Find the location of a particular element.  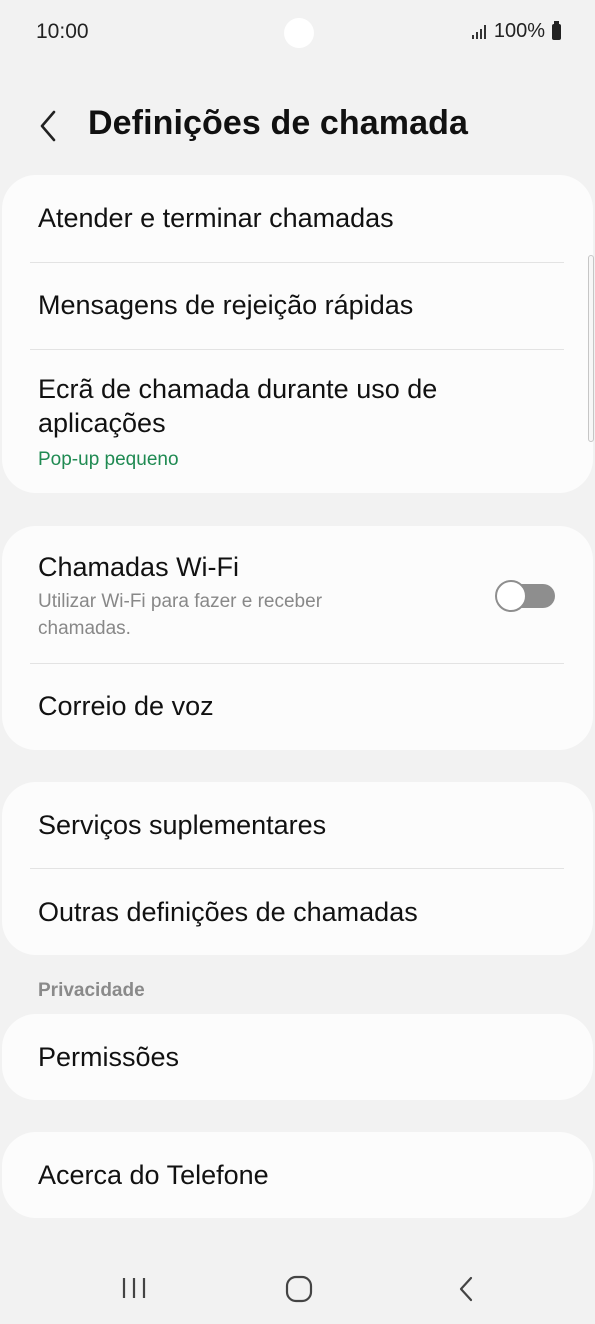

list-item-other-call-settings: Outras definições de chamadas is located at coordinates (297, 912).